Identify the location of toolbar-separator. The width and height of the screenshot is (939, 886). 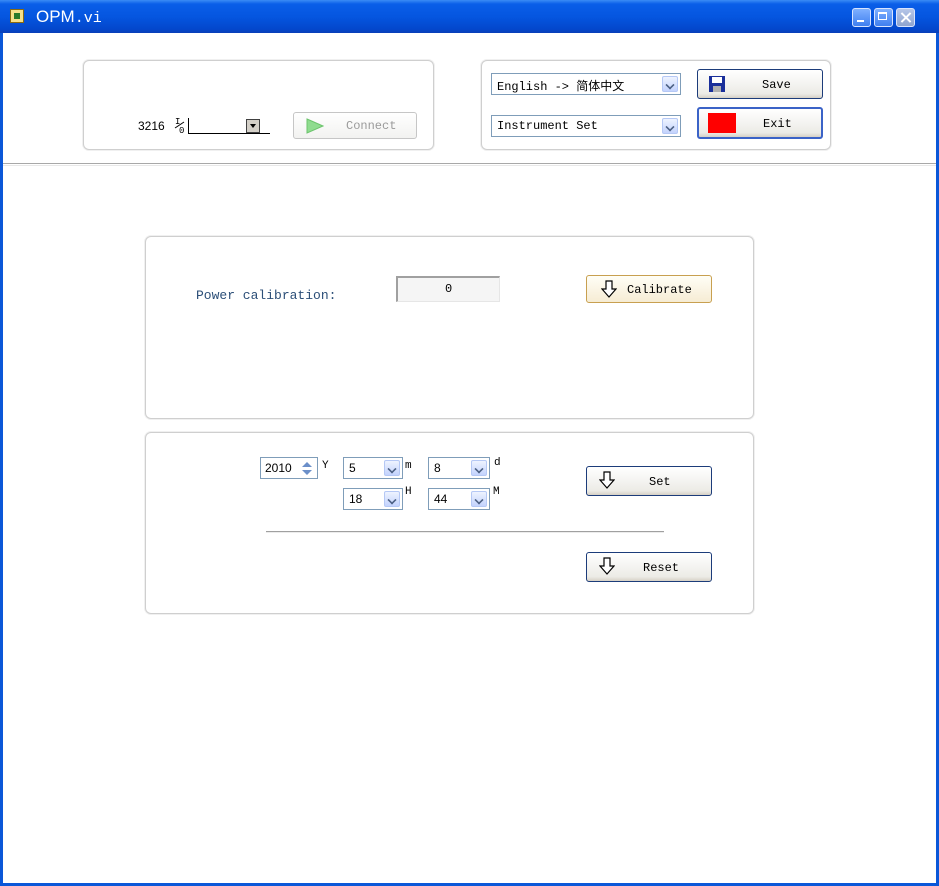
(469, 164).